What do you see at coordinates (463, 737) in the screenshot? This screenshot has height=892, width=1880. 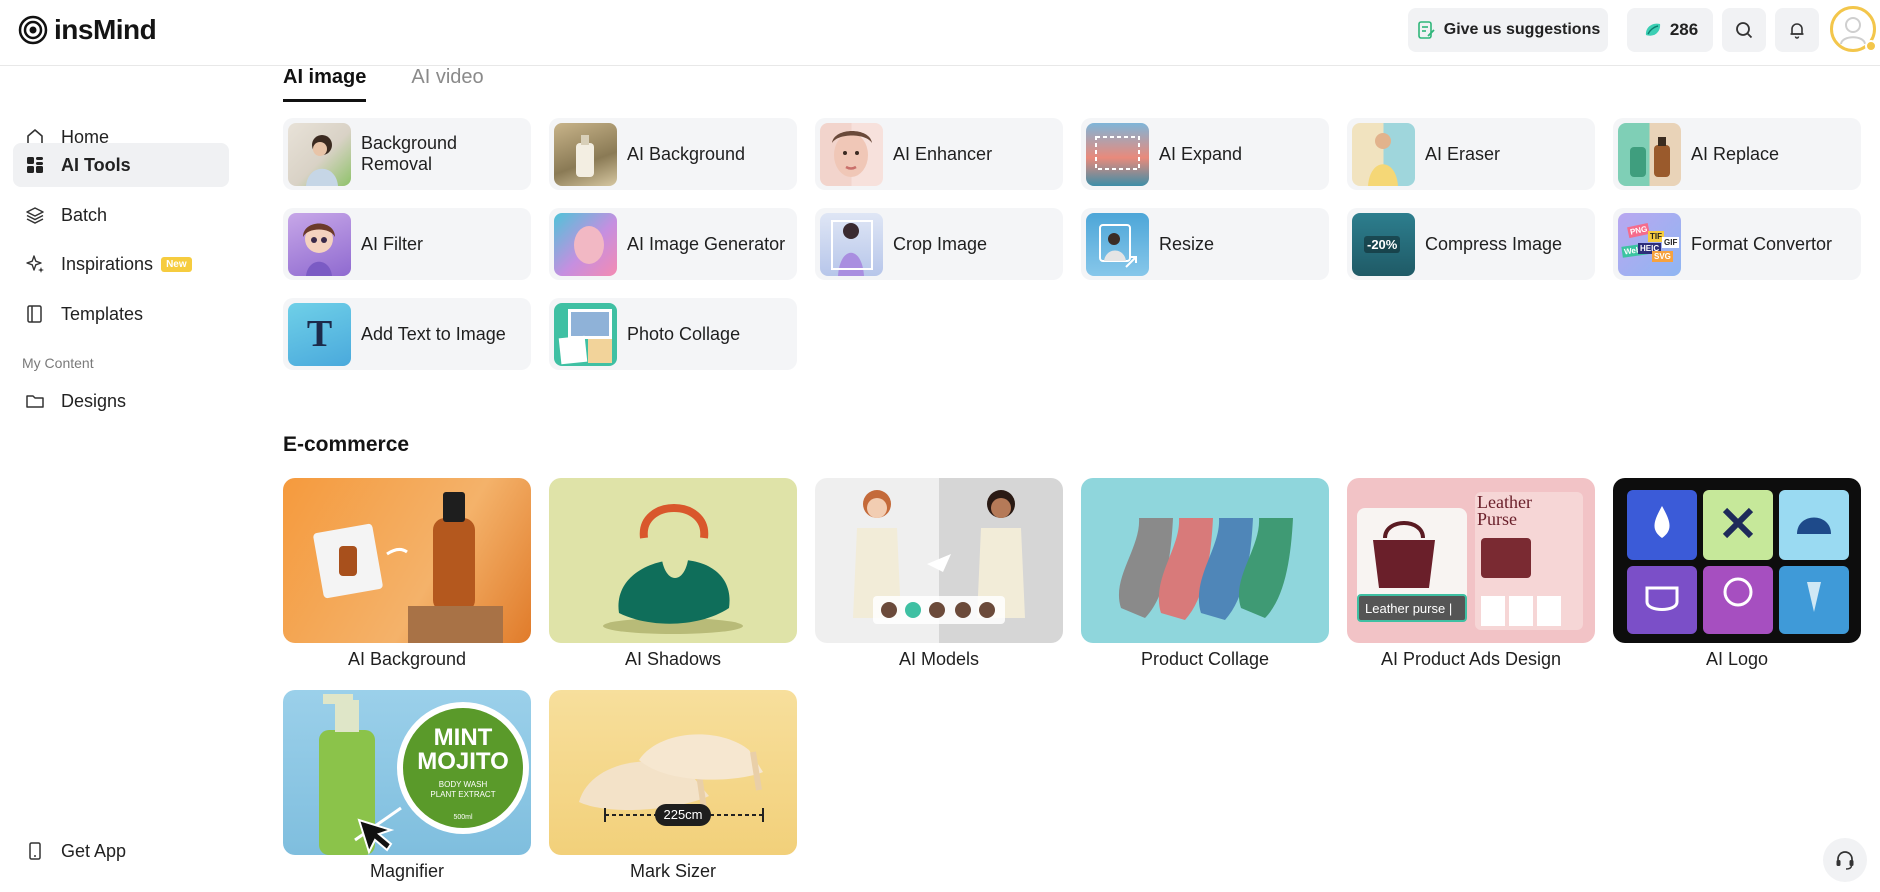 I see `magnifier-text-line1: MINT` at bounding box center [463, 737].